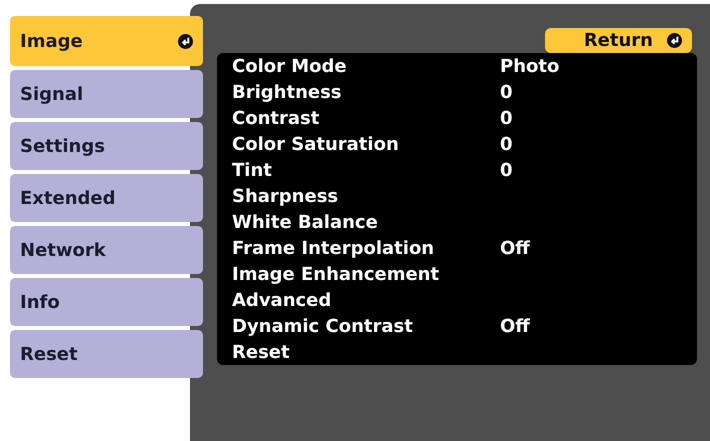 This screenshot has height=441, width=710. What do you see at coordinates (106, 94) in the screenshot?
I see `menu-tab: Signal` at bounding box center [106, 94].